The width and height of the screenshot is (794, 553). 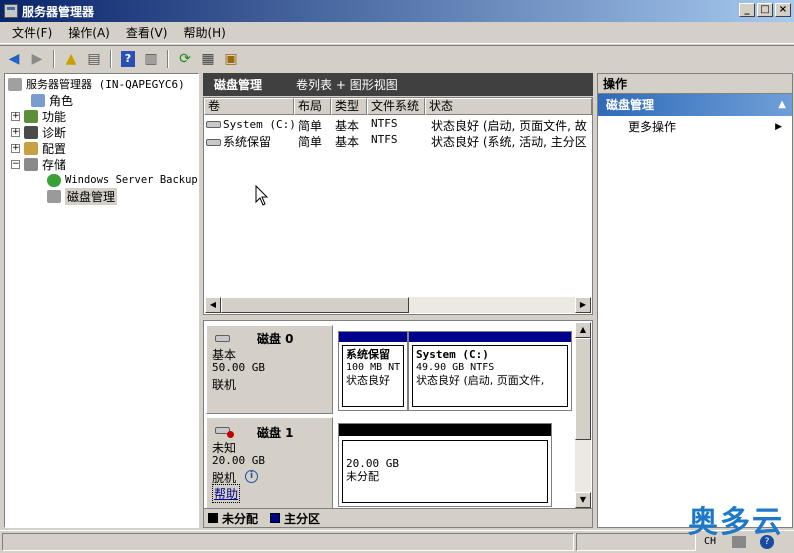 I want to click on refresh-icon: ⟳, so click(x=185, y=59).